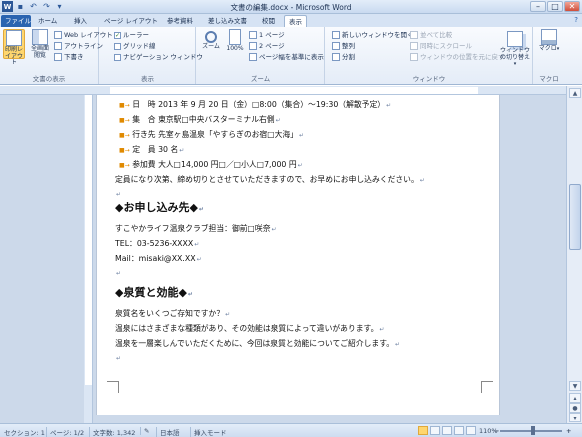  What do you see at coordinates (447, 430) in the screenshot?
I see `web-view-icon` at bounding box center [447, 430].